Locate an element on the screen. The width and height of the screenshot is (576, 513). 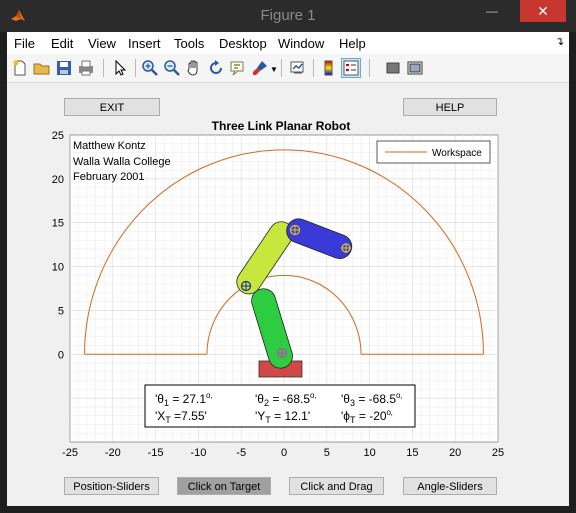
dock-arrow-icon: ↴ is located at coordinates (559, 41).